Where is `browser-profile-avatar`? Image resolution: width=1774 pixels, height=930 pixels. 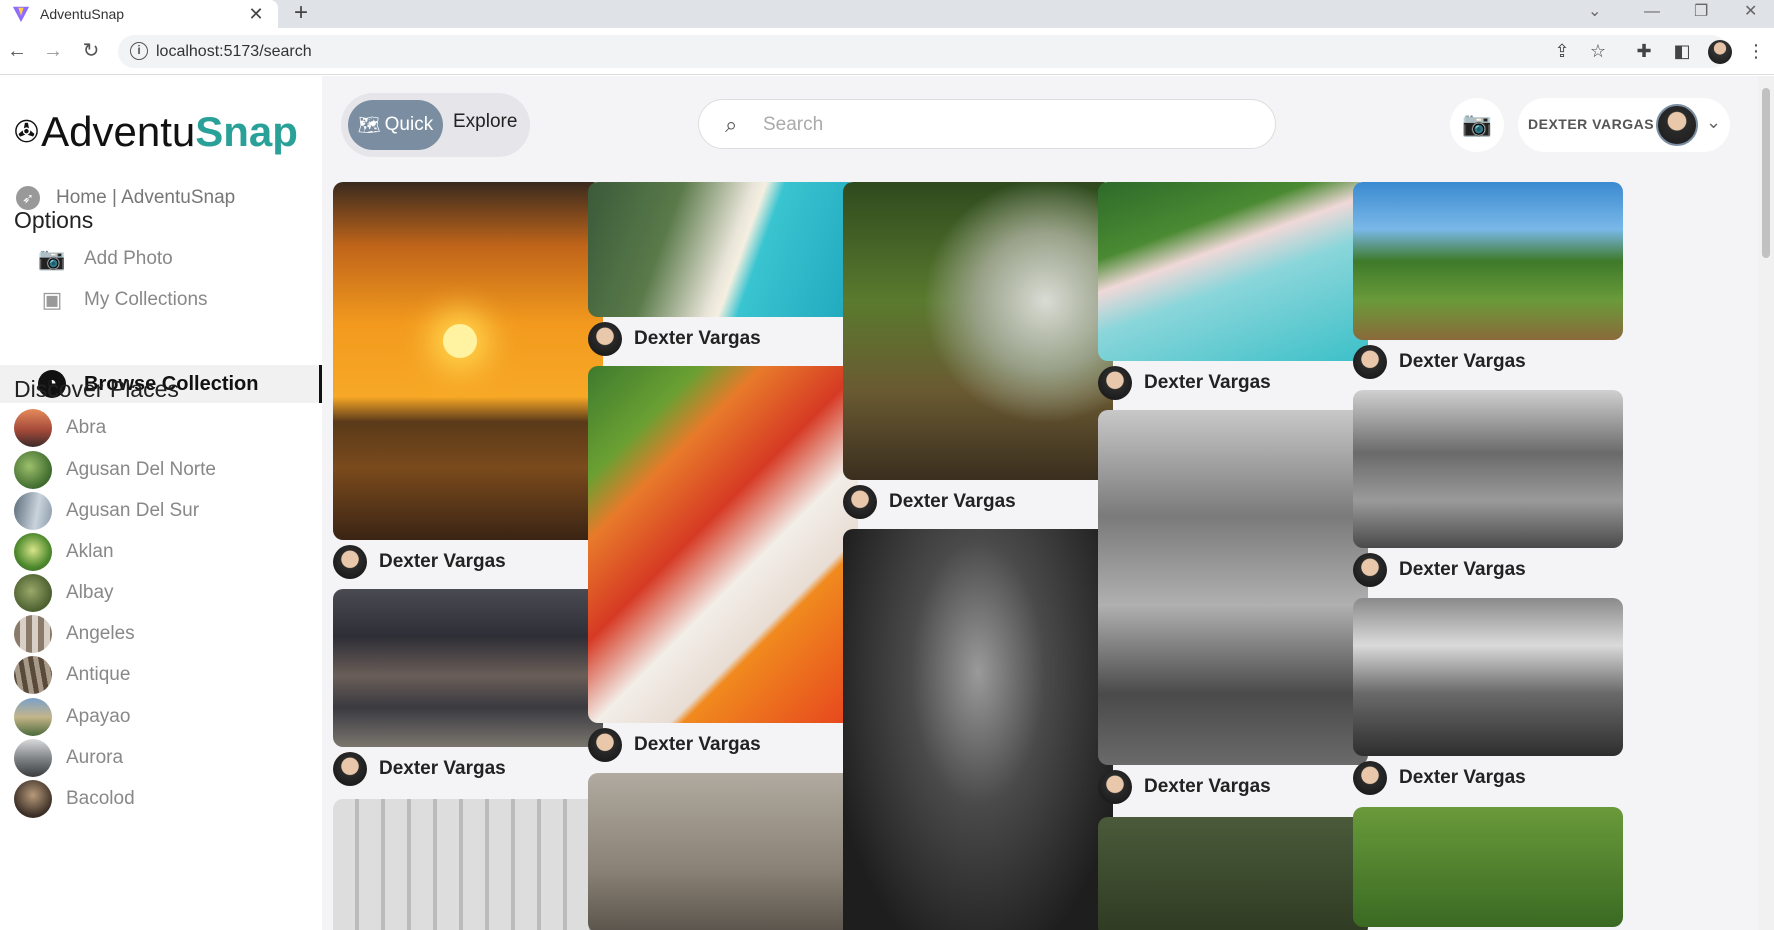
browser-profile-avatar is located at coordinates (1720, 52).